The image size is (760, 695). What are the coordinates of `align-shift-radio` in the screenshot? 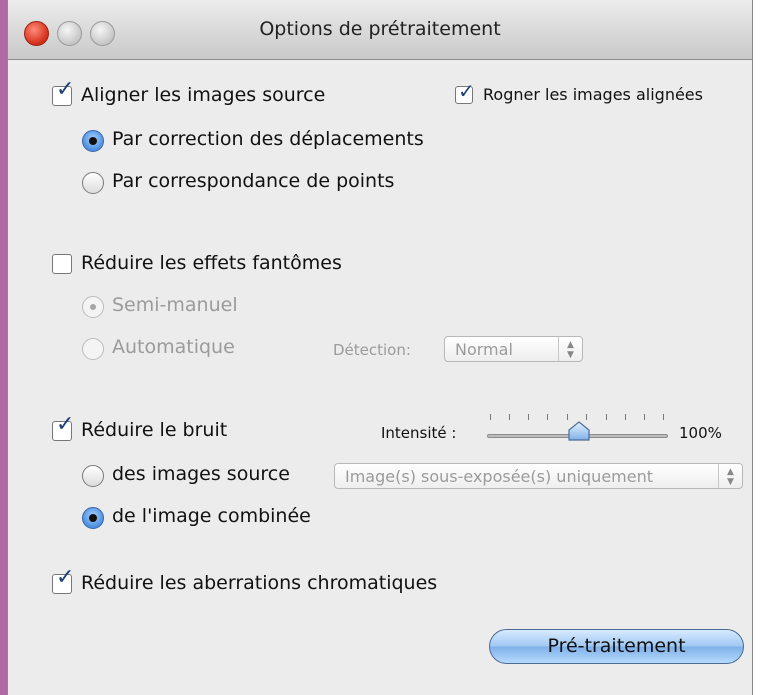 It's located at (93, 141).